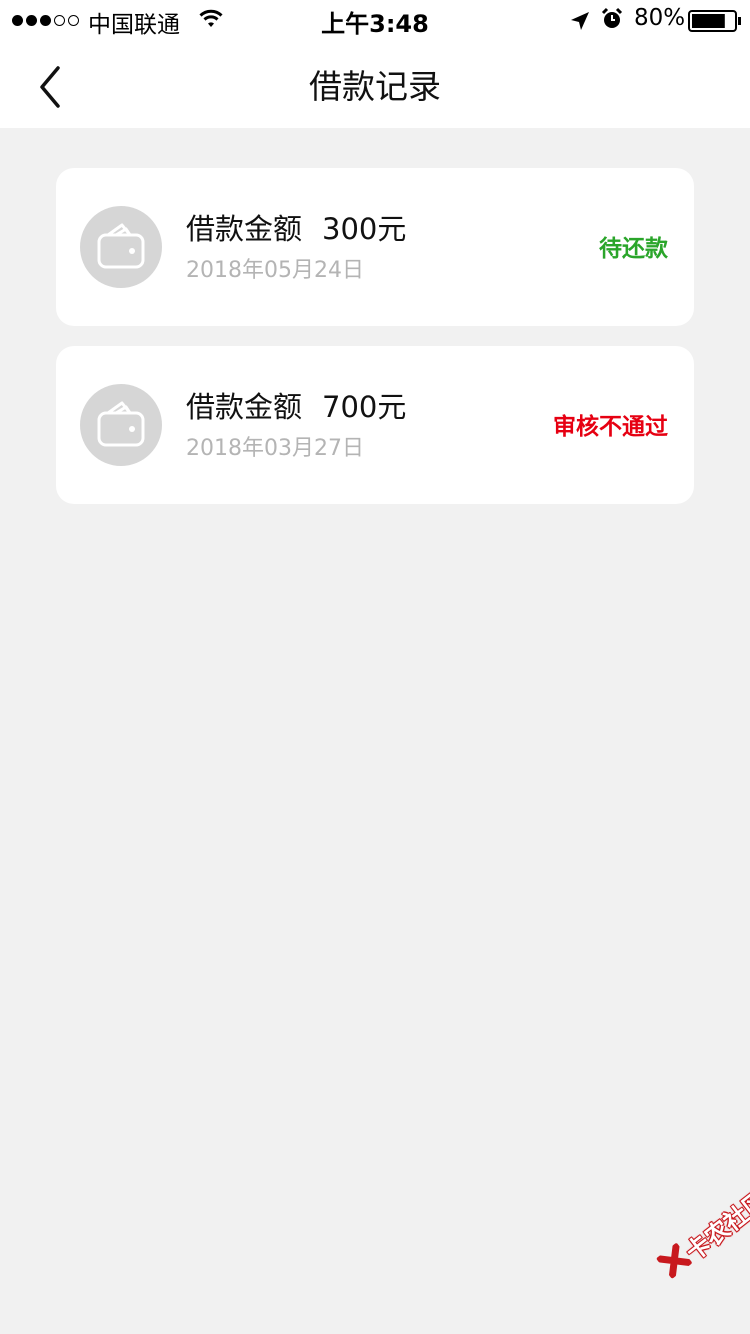 This screenshot has height=1334, width=750. I want to click on amount-value: 700元, so click(364, 407).